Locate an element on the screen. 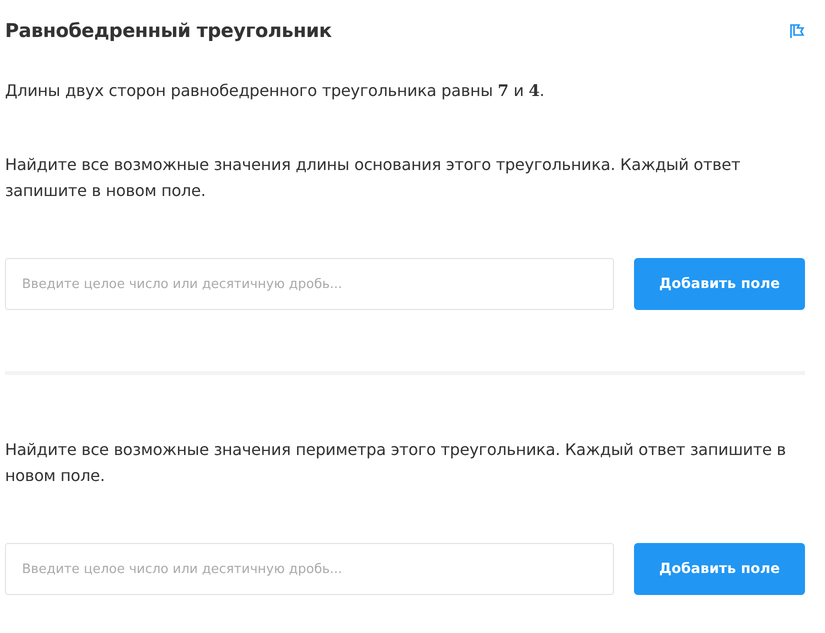 This screenshot has height=633, width=825. question-text: Найдите все возможные значения периметра этого треугольника. Каждый ответ запишите в новом поле. is located at coordinates (396, 463).